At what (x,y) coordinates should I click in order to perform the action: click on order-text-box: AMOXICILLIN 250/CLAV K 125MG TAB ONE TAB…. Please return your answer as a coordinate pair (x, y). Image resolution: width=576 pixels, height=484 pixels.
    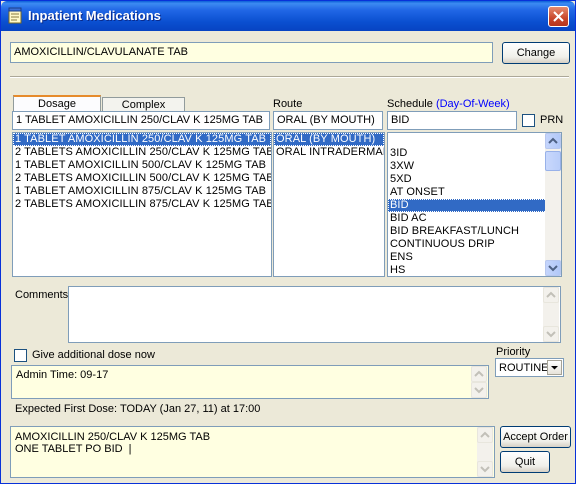
    Looking at the image, I should click on (252, 452).